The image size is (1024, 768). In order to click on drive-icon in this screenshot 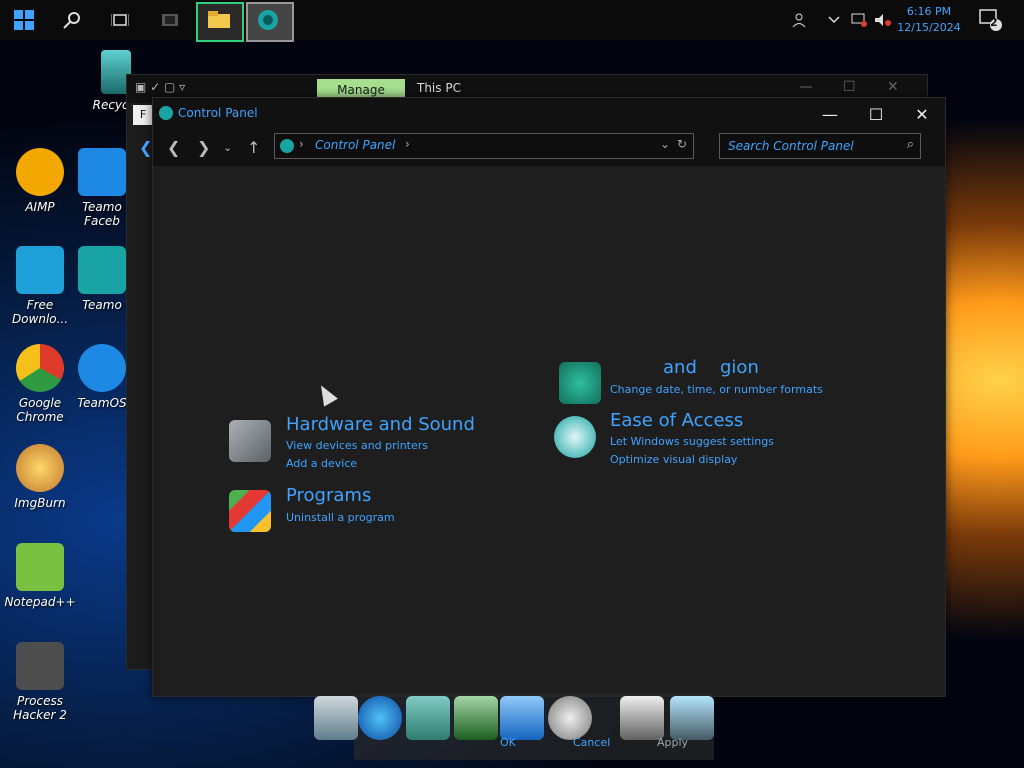, I will do `click(642, 718)`.